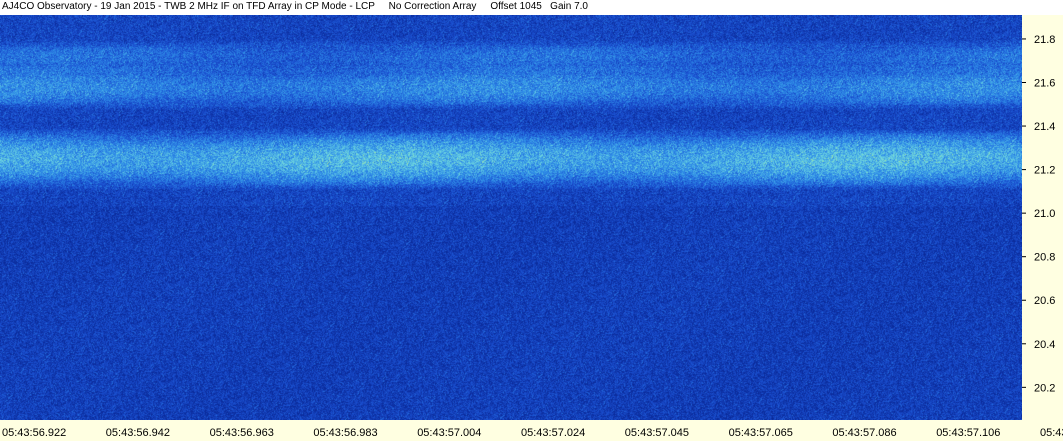 The width and height of the screenshot is (1063, 441). I want to click on x-tick-label: 05:43:57.004, so click(449, 433).